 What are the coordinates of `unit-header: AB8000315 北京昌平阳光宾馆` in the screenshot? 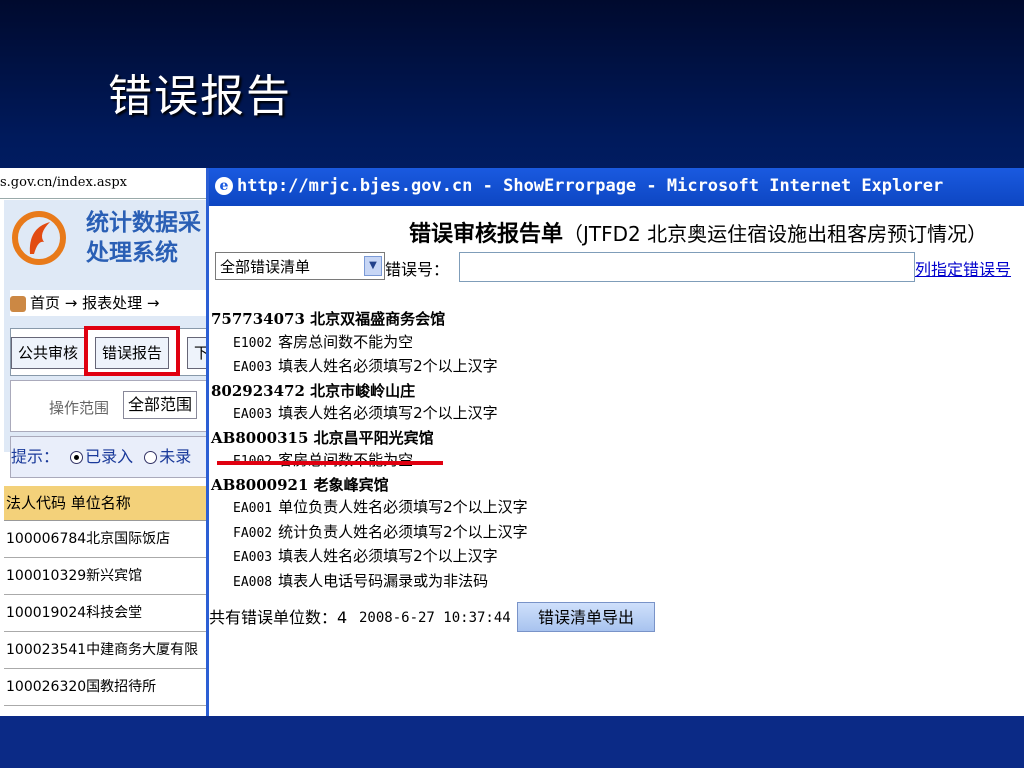 It's located at (369, 438).